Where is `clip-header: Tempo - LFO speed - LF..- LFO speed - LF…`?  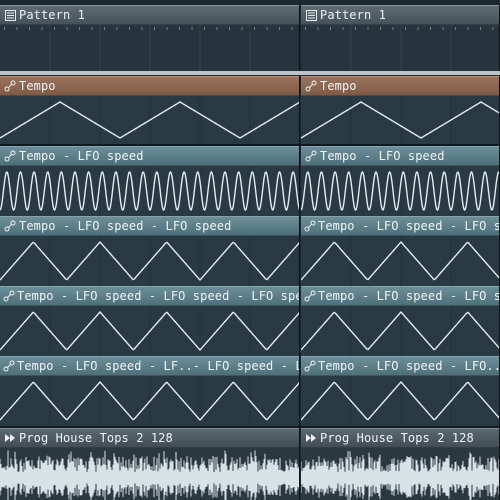 clip-header: Tempo - LFO speed - LF..- LFO speed - LF… is located at coordinates (149, 366).